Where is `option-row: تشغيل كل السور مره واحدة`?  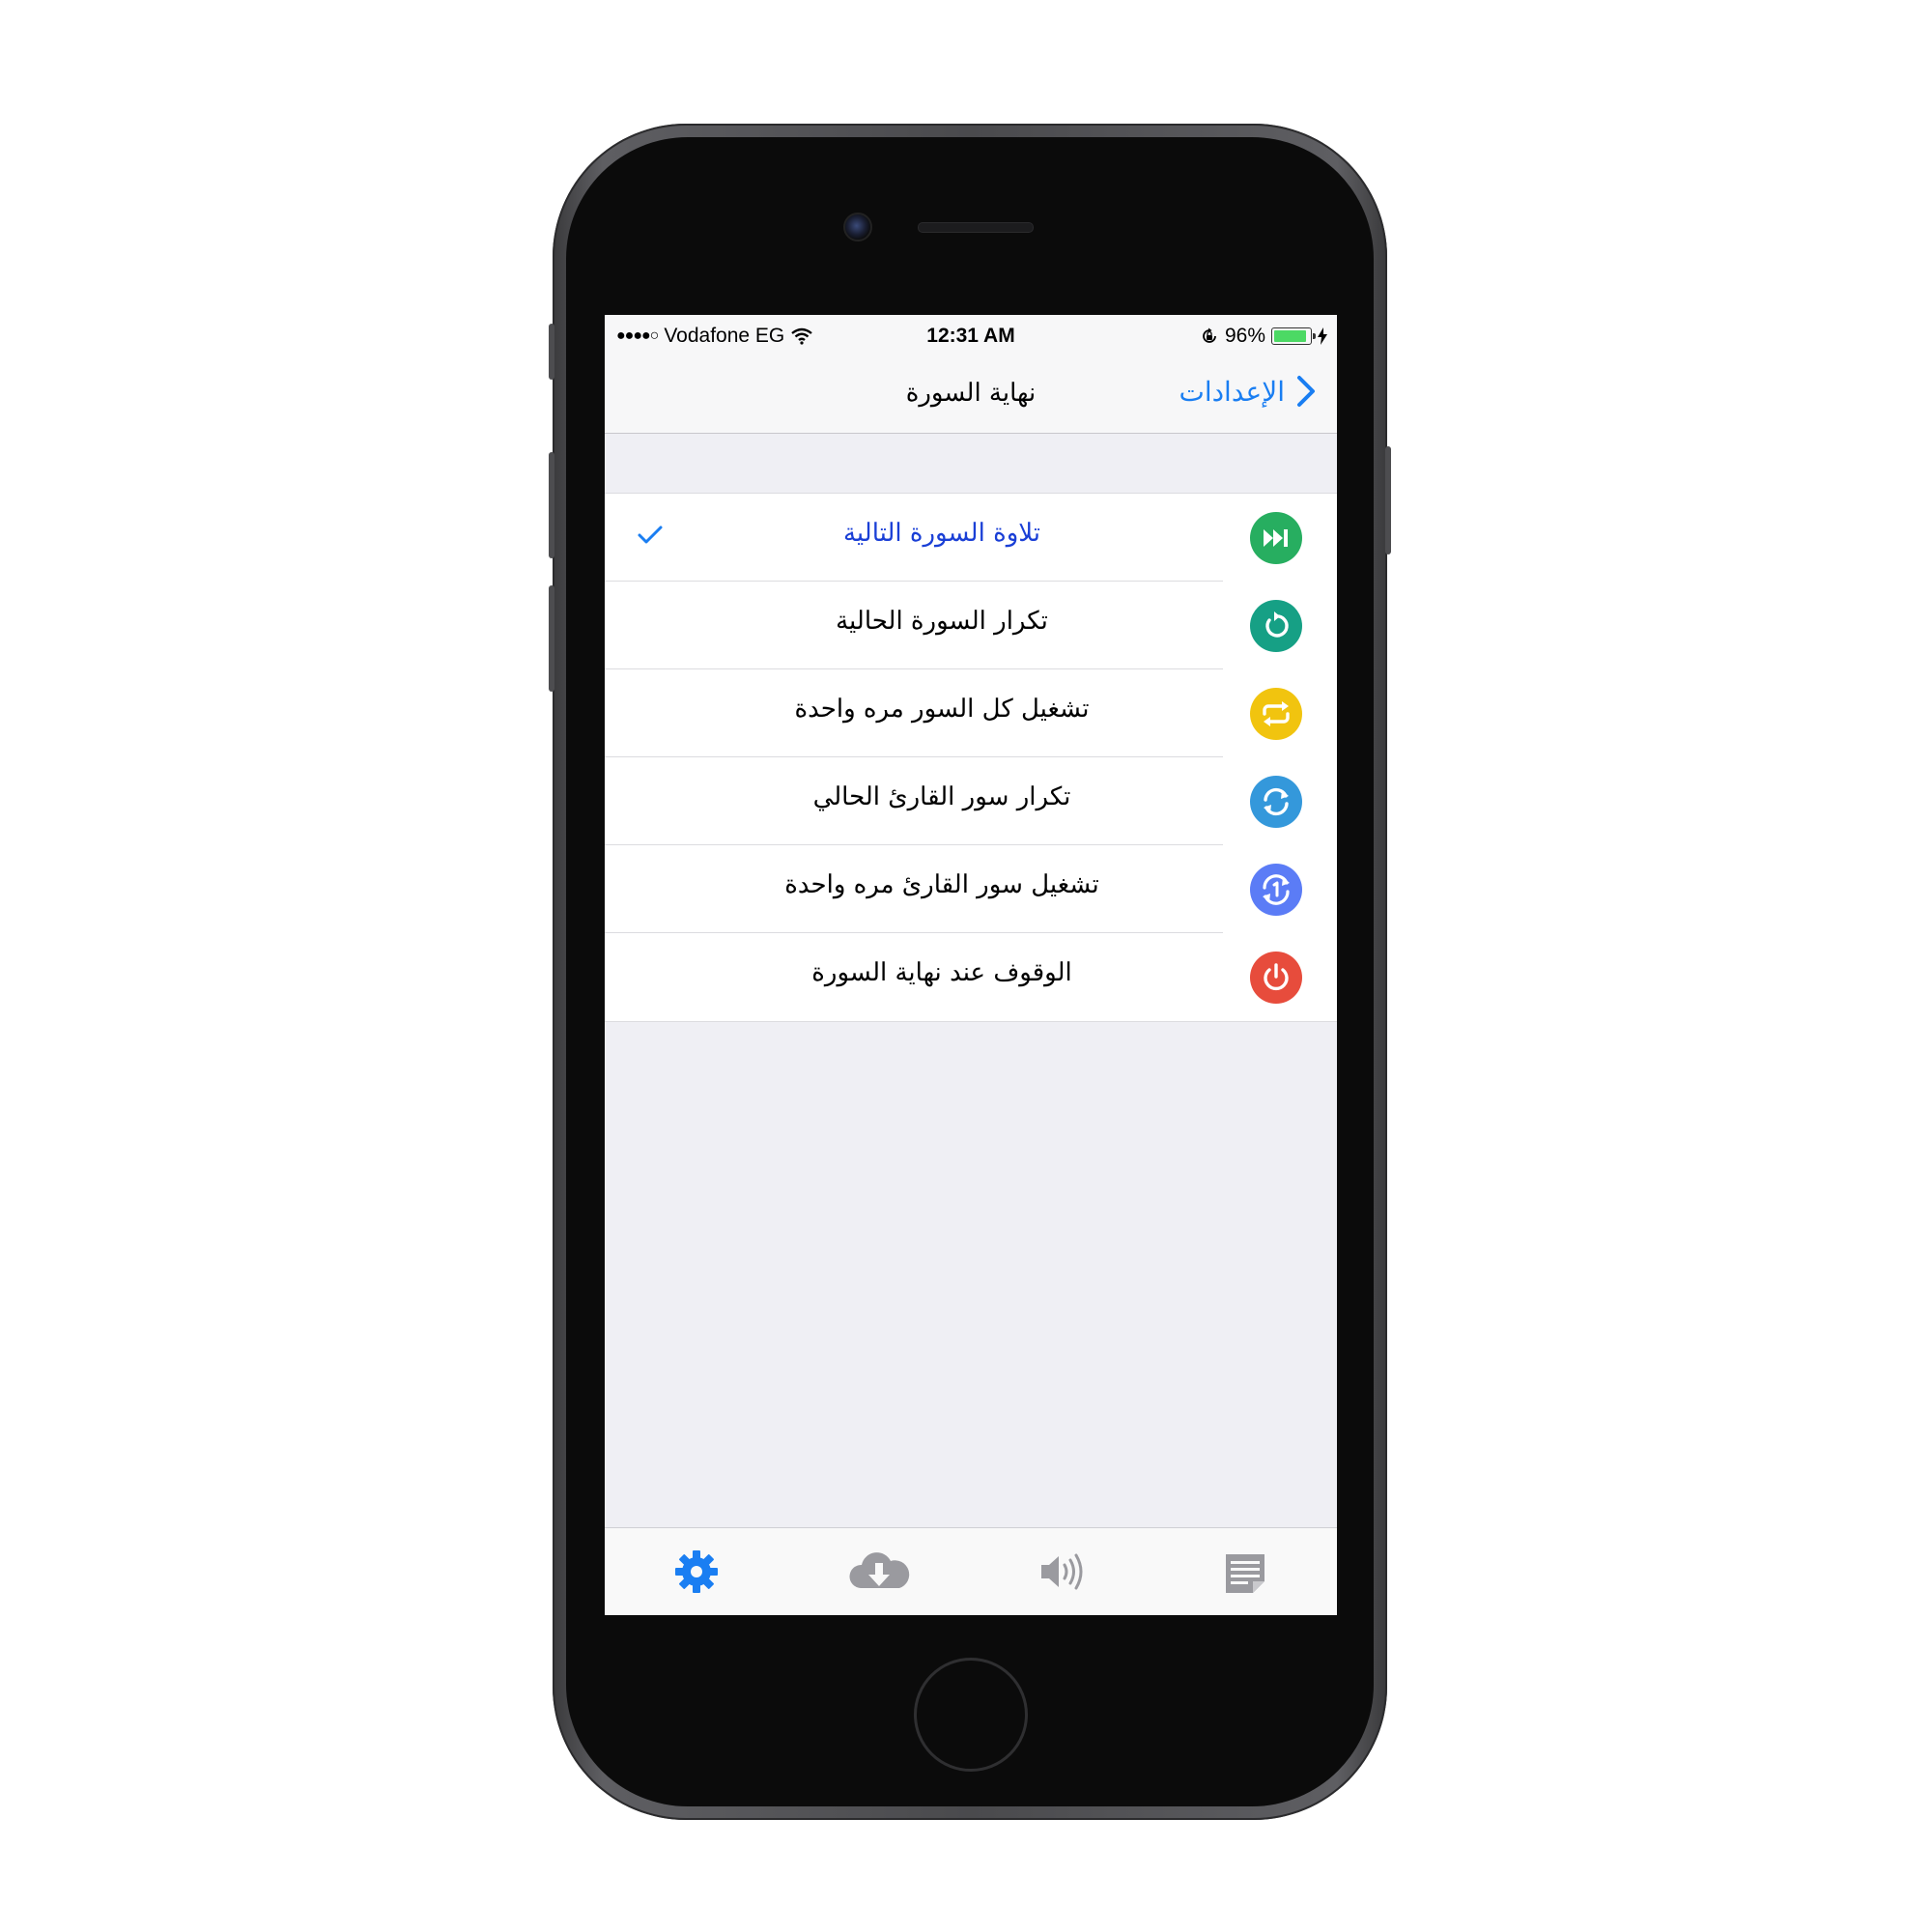
option-row: تشغيل كل السور مره واحدة is located at coordinates (971, 713).